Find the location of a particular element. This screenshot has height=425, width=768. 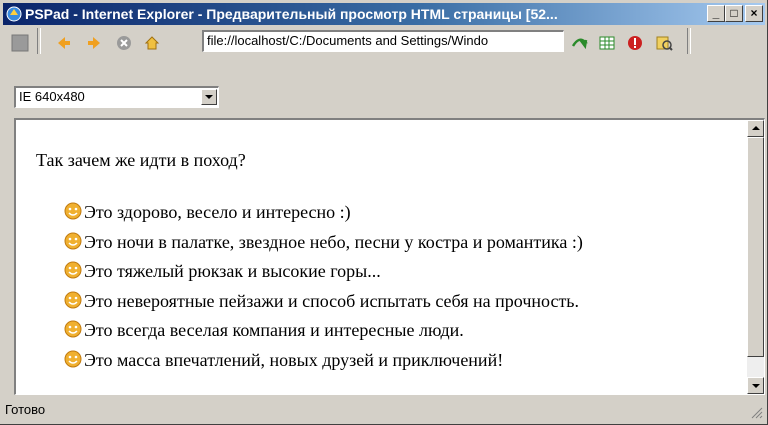

grid-icon is located at coordinates (607, 43).